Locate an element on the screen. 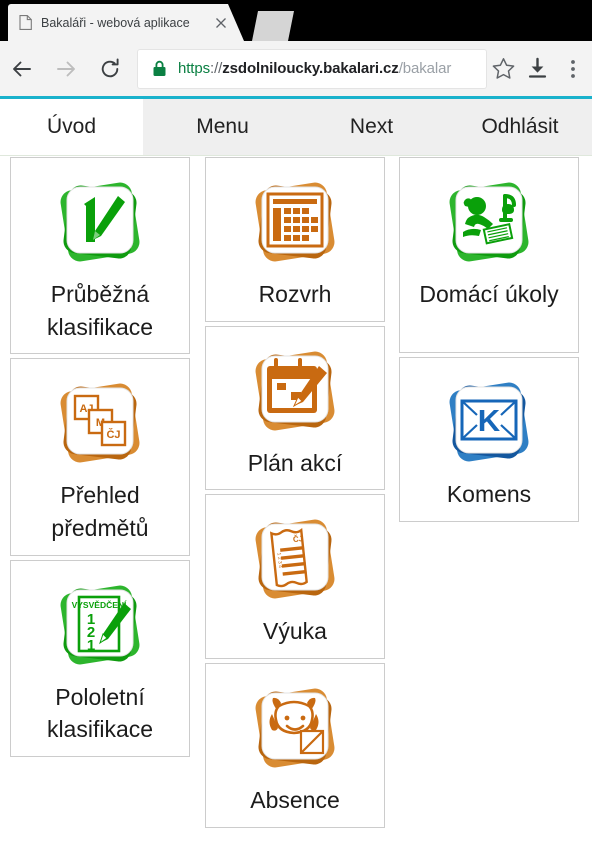 Image resolution: width=592 pixels, height=846 pixels. new-tab-placeholder is located at coordinates (273, 26).